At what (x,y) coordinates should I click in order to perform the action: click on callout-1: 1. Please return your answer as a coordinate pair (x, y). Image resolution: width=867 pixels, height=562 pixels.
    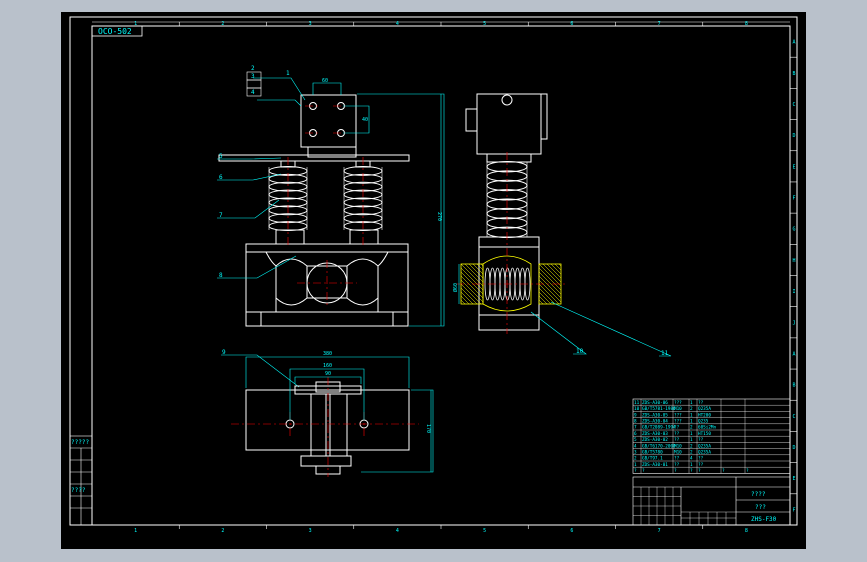
    Looking at the image, I should click on (288, 73).